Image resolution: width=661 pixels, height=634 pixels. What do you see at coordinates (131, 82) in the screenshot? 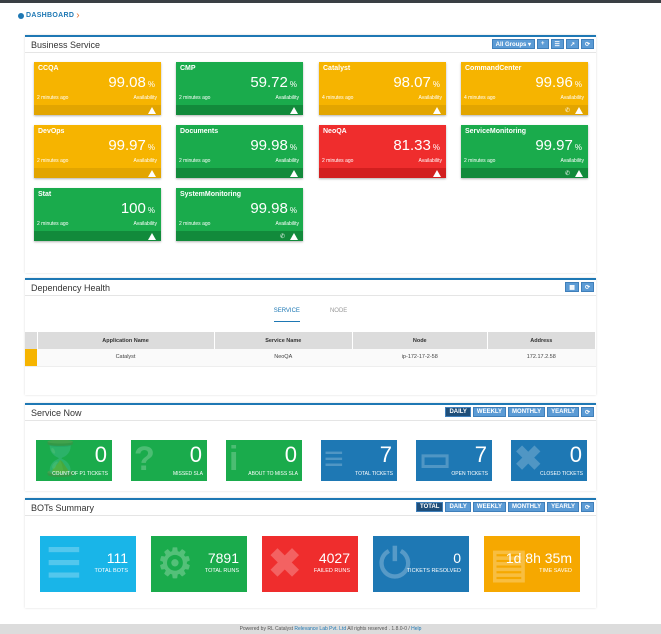
I see `availability-value: 99.08%` at bounding box center [131, 82].